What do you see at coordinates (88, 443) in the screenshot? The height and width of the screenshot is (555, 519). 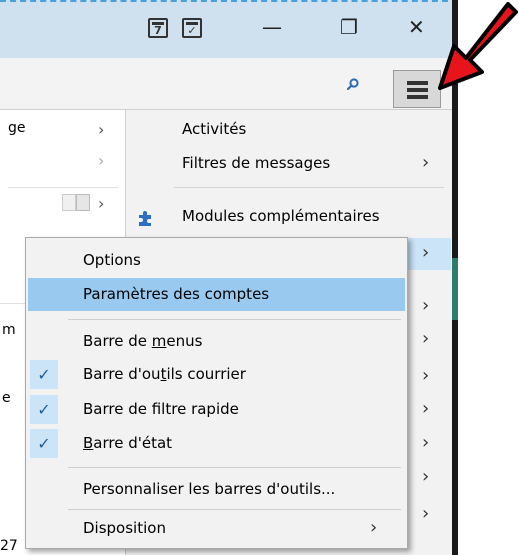 I see `label-part-accel: B` at bounding box center [88, 443].